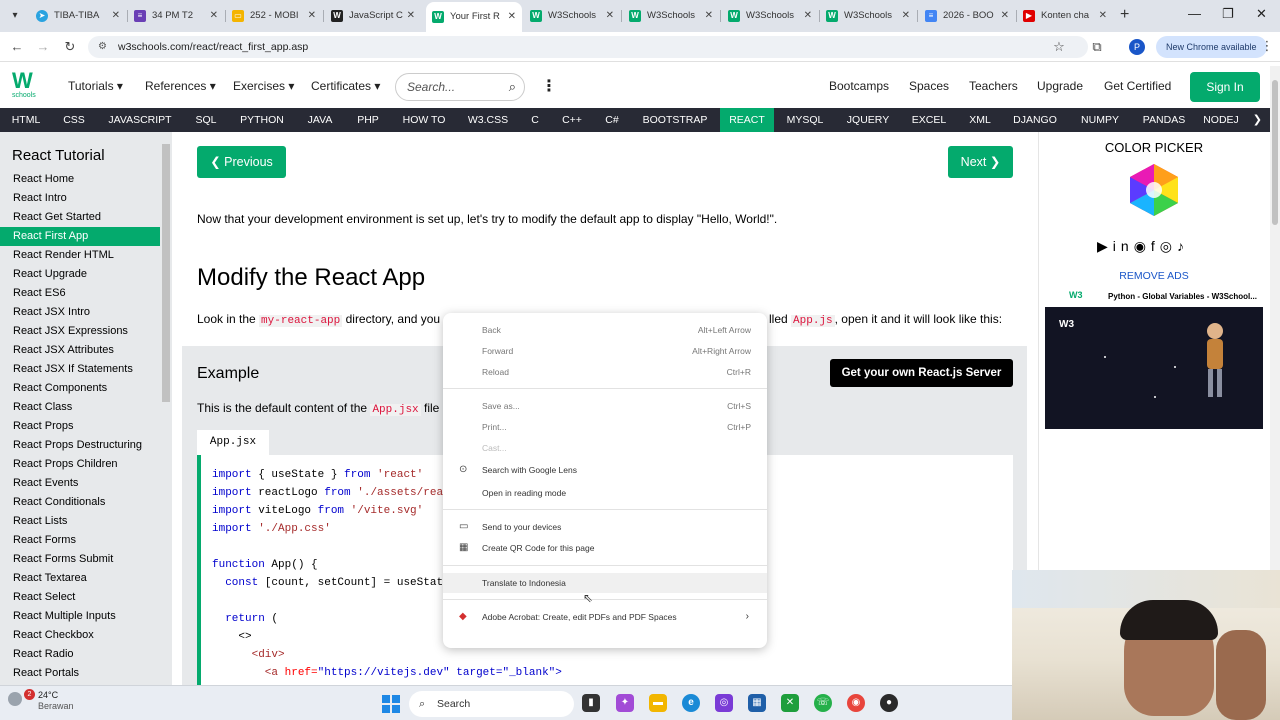  I want to click on sidebar-item-active: React First App, so click(80, 236).